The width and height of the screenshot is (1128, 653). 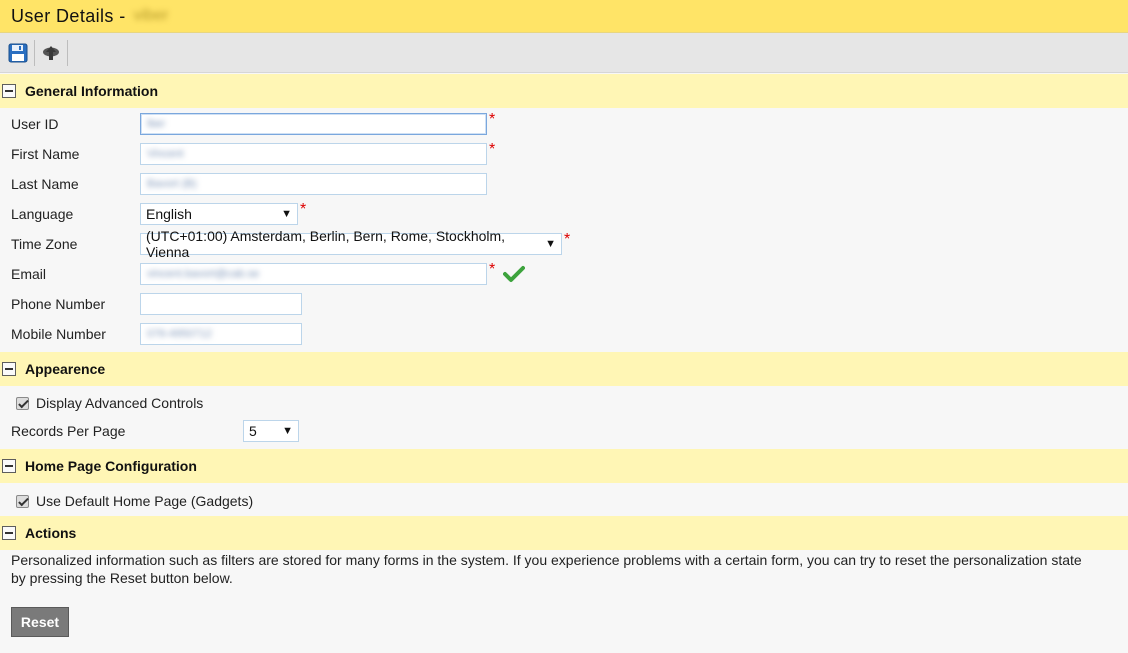 I want to click on first-name-value: Vincent, so click(x=165, y=154).